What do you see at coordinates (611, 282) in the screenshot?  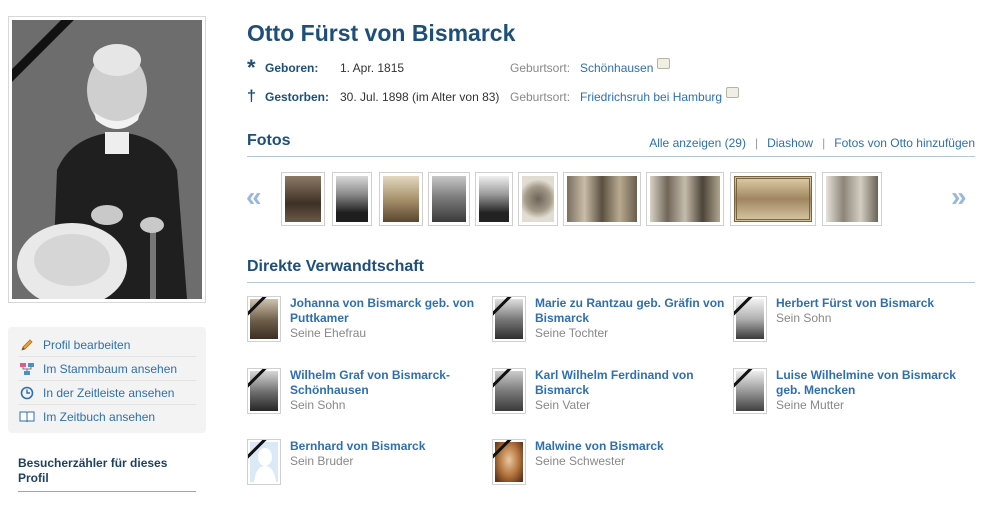 I see `relatives-divider` at bounding box center [611, 282].